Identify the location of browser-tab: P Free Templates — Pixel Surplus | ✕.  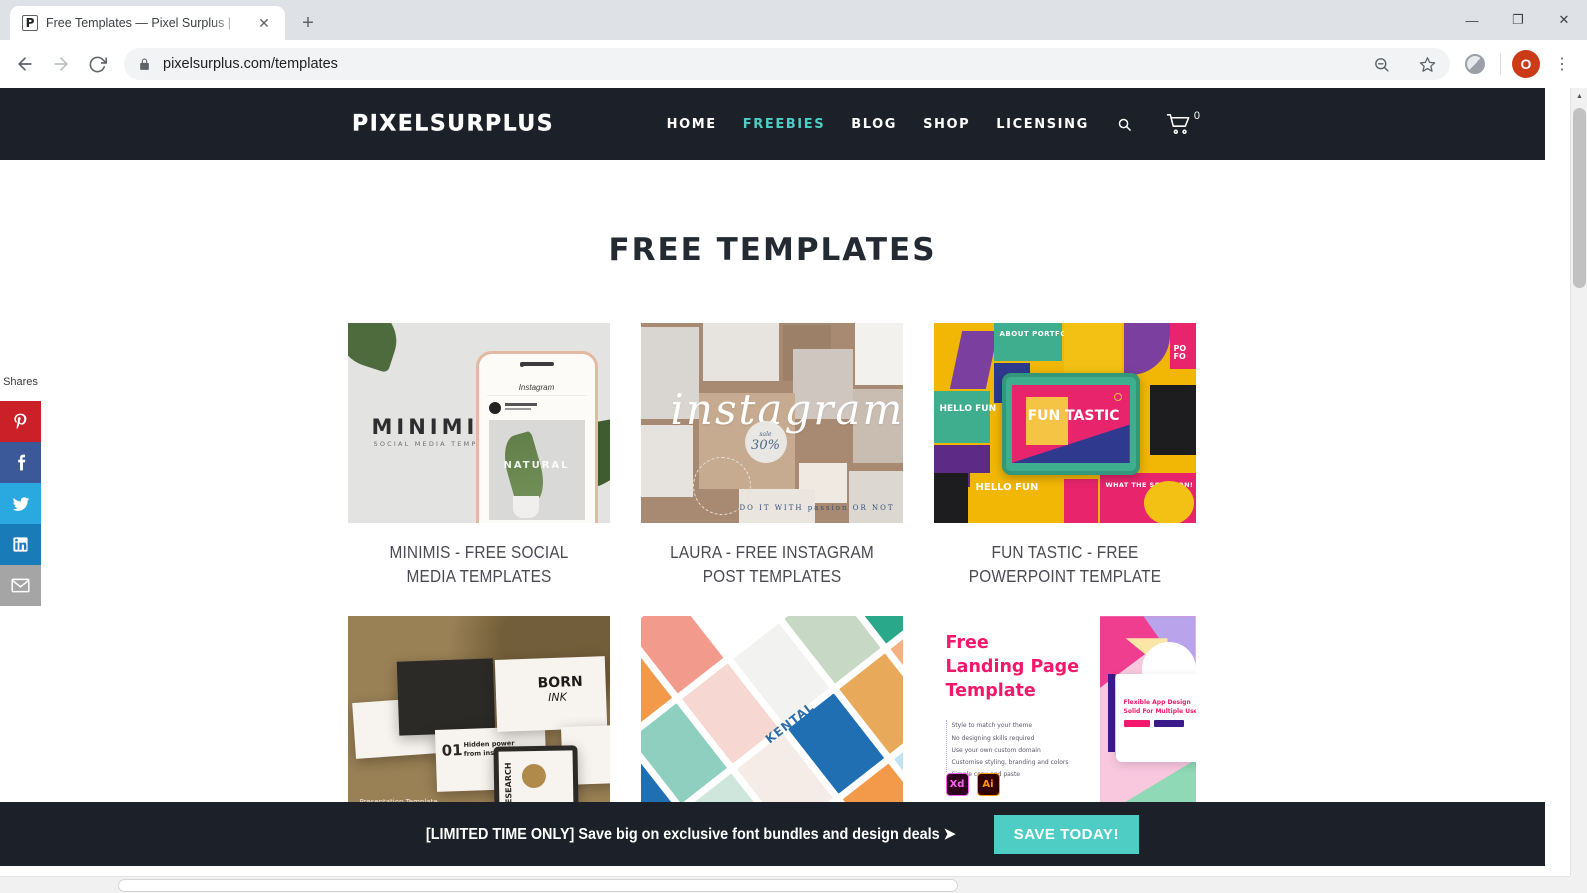
(147, 23).